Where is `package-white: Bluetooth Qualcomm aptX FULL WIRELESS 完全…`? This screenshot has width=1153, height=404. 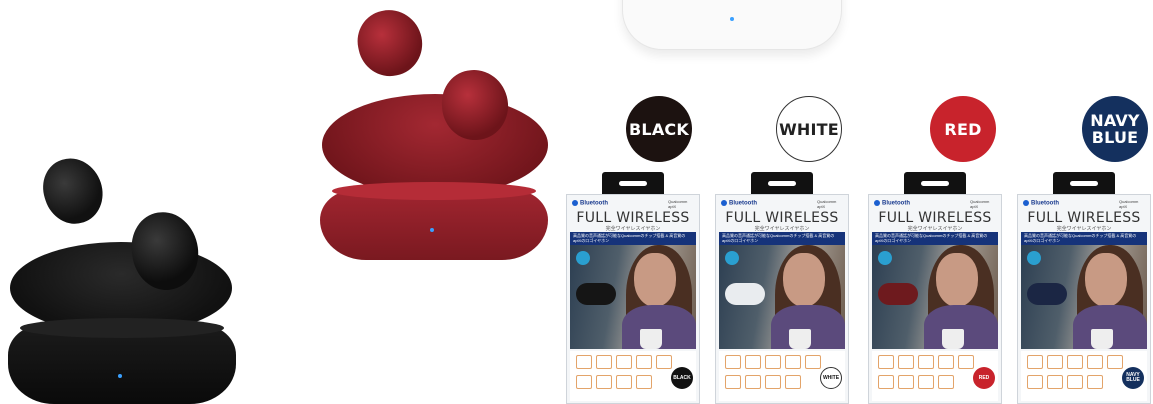
package-white: Bluetooth Qualcomm aptX FULL WIRELESS 完全… is located at coordinates (783, 288).